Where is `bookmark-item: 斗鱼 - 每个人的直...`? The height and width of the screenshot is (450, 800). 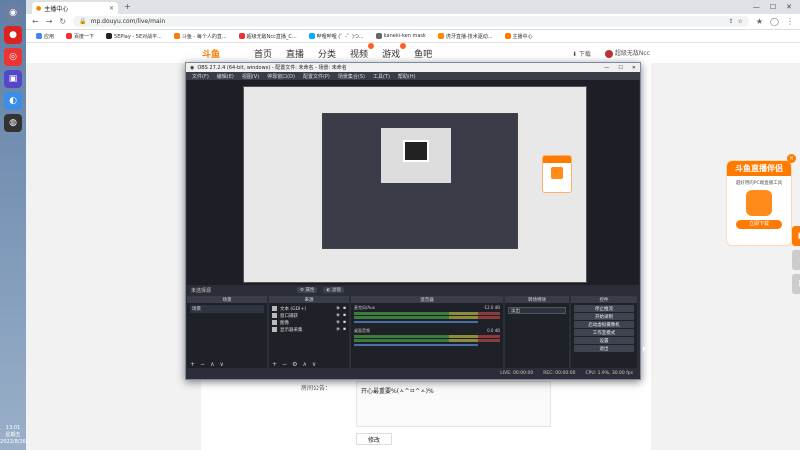 bookmark-item: 斗鱼 - 每个人的直... is located at coordinates (200, 36).